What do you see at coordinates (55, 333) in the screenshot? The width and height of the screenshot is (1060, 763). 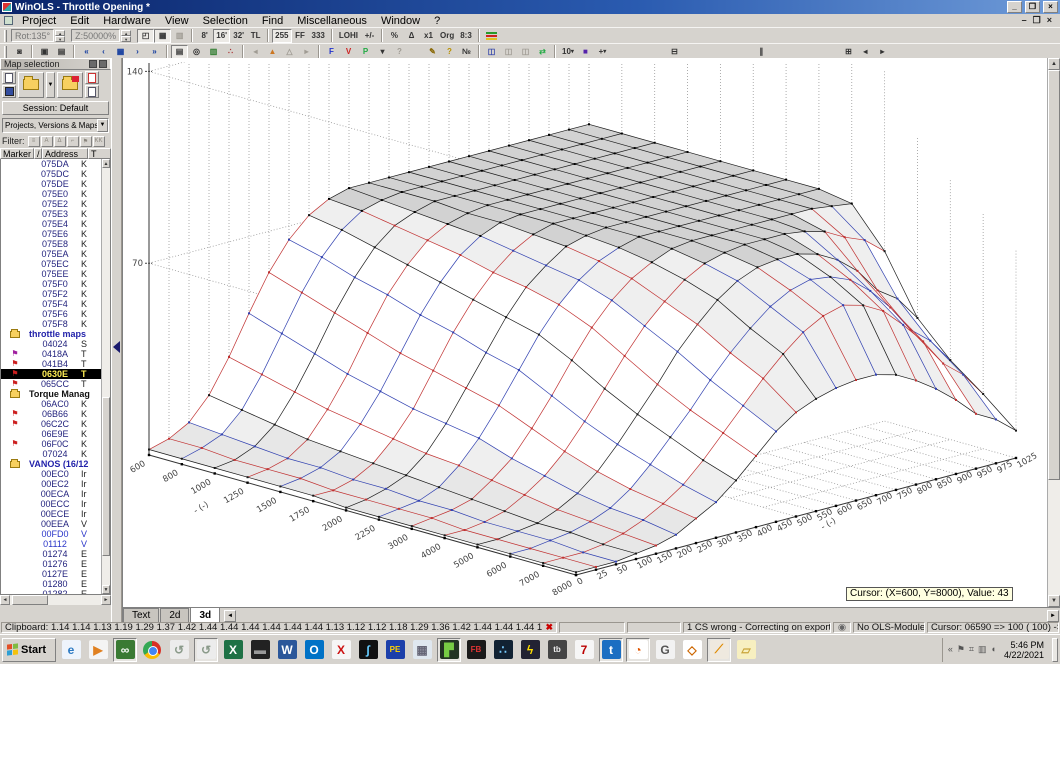 I see `map-folder-row: throttle maps` at bounding box center [55, 333].